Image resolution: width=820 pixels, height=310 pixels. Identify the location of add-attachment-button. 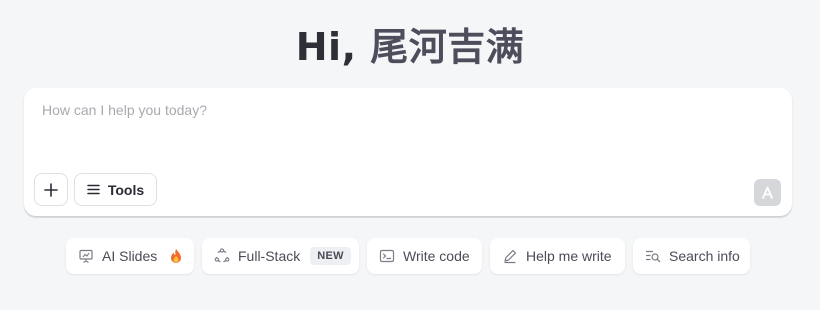
(51, 189).